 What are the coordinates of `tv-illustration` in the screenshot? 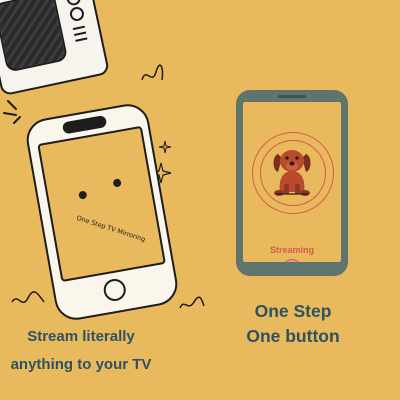 It's located at (55, 48).